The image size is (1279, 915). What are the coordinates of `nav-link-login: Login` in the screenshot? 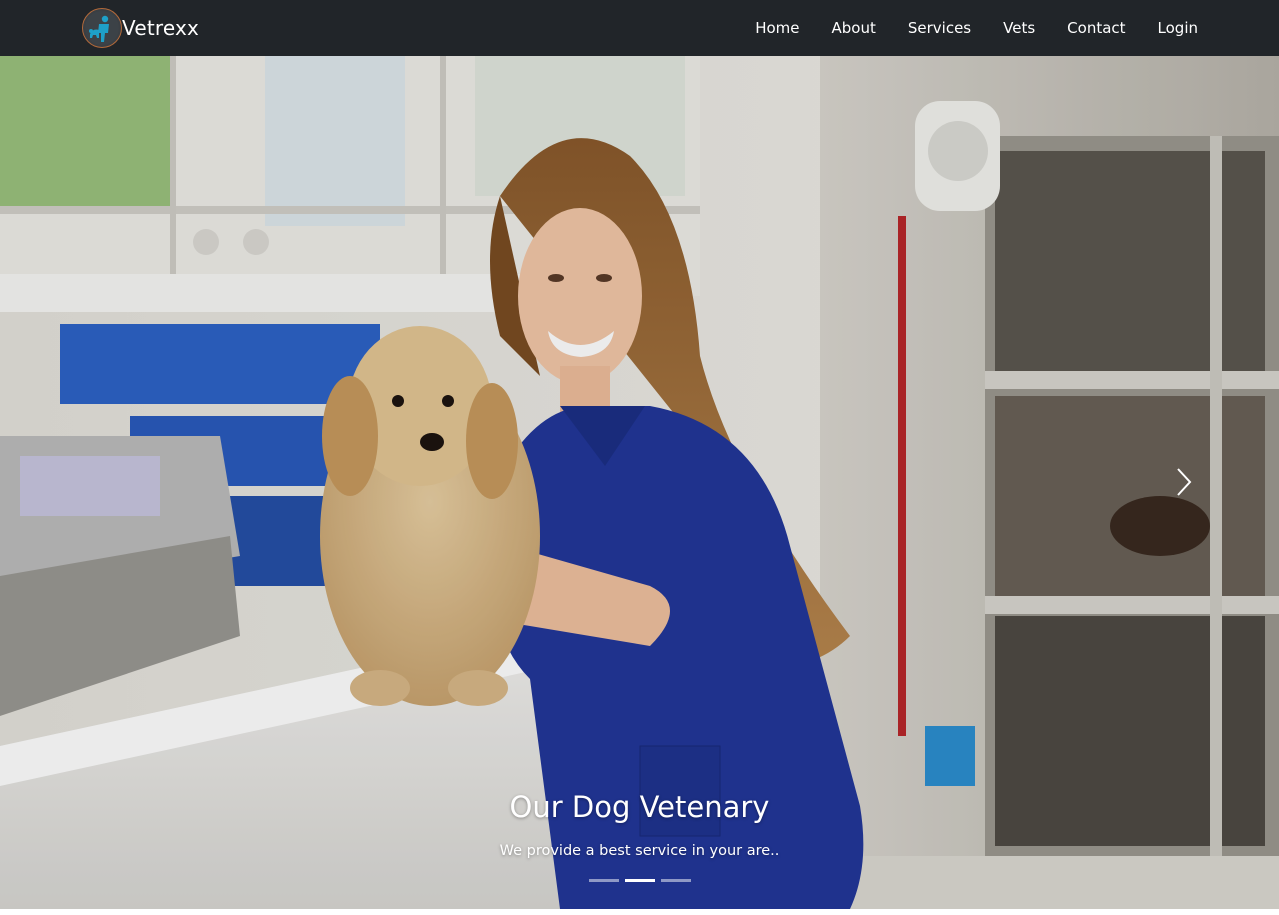 It's located at (1170, 28).